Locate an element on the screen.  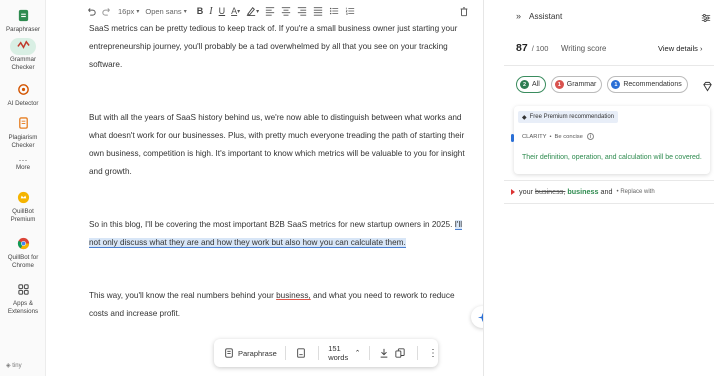
sidebar-item-grammar-checker: Grammar Checker is located at coordinates (23, 55).